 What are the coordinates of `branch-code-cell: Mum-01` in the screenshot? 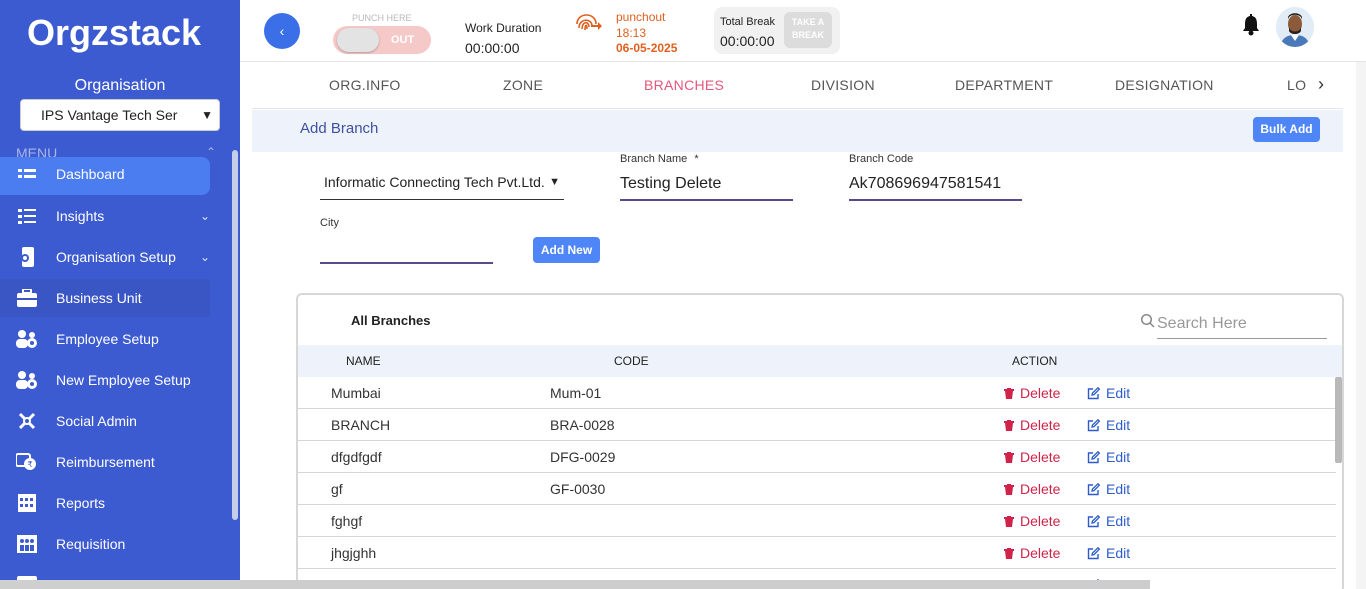 It's located at (576, 393).